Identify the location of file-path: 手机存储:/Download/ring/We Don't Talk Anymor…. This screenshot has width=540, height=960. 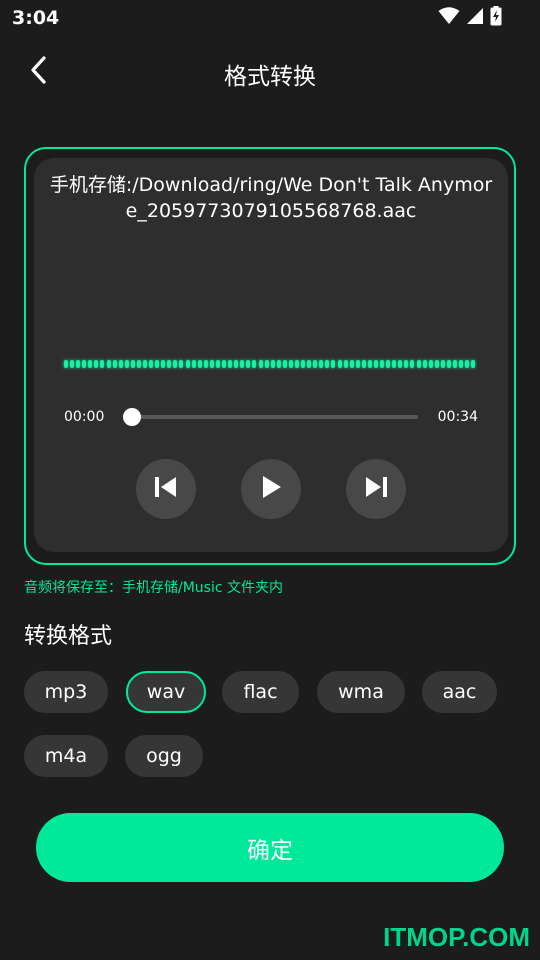
(271, 198).